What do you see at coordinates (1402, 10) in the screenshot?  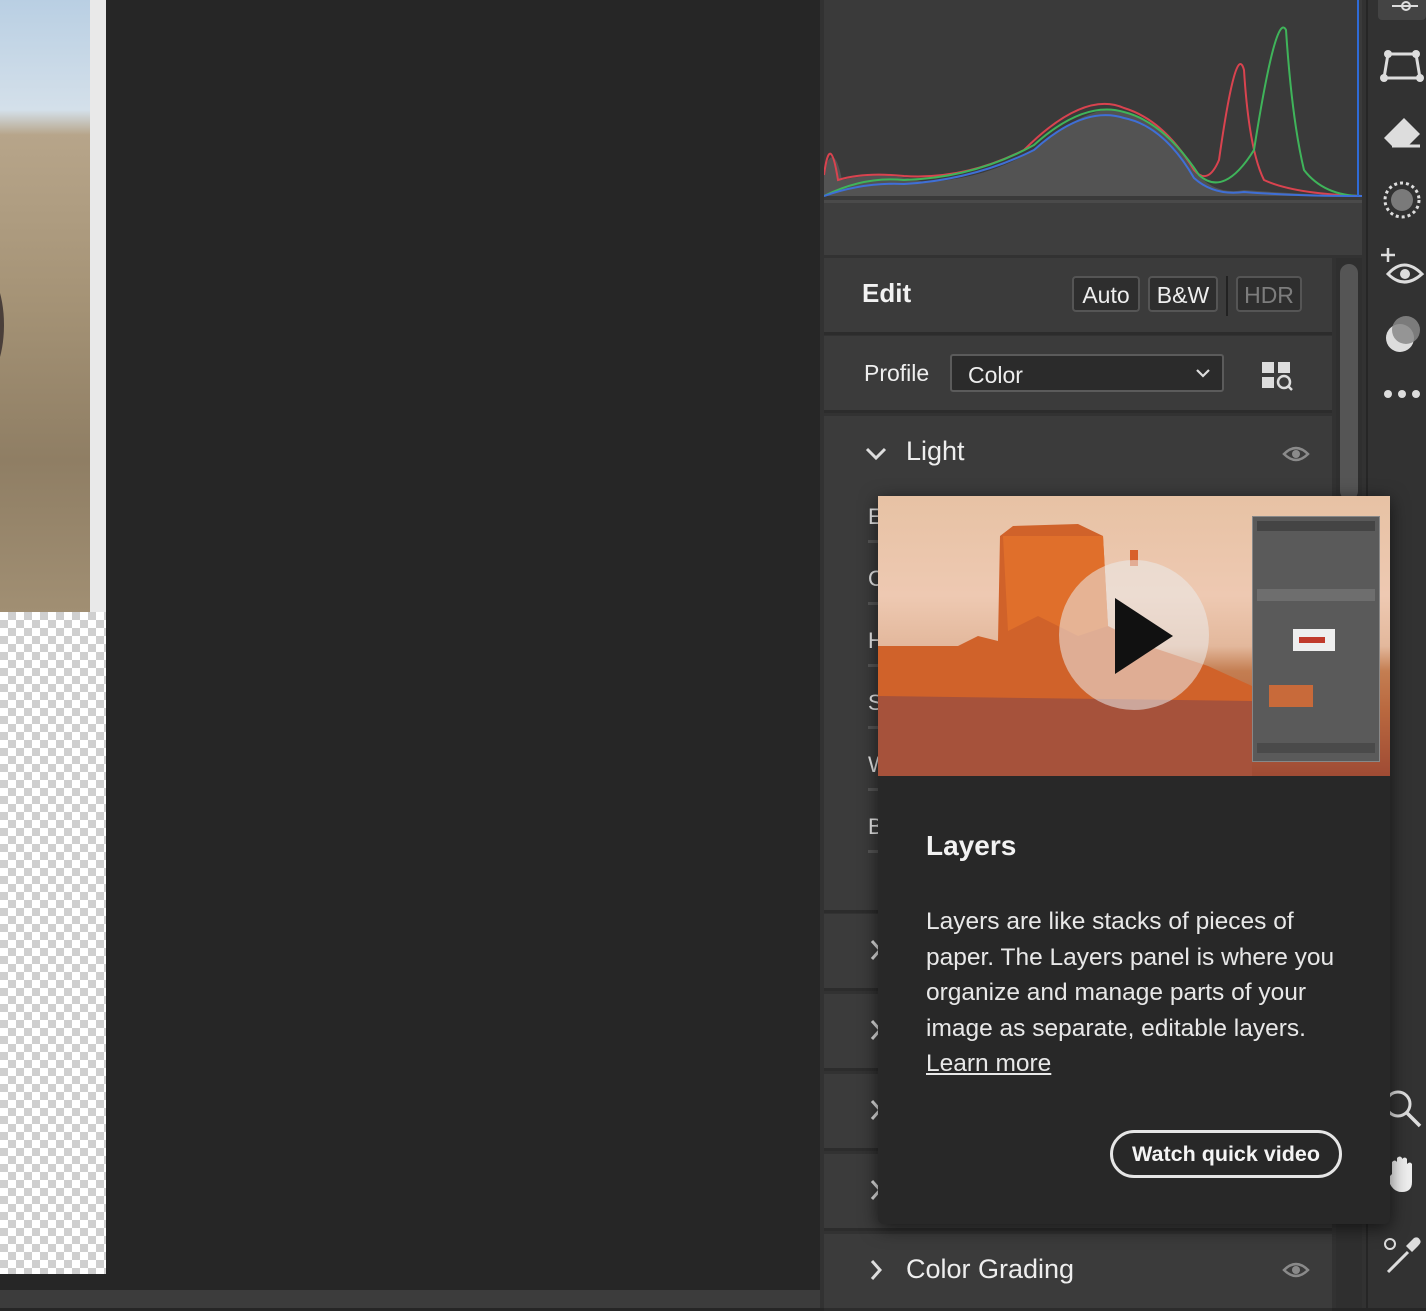 I see `sliders-icon` at bounding box center [1402, 10].